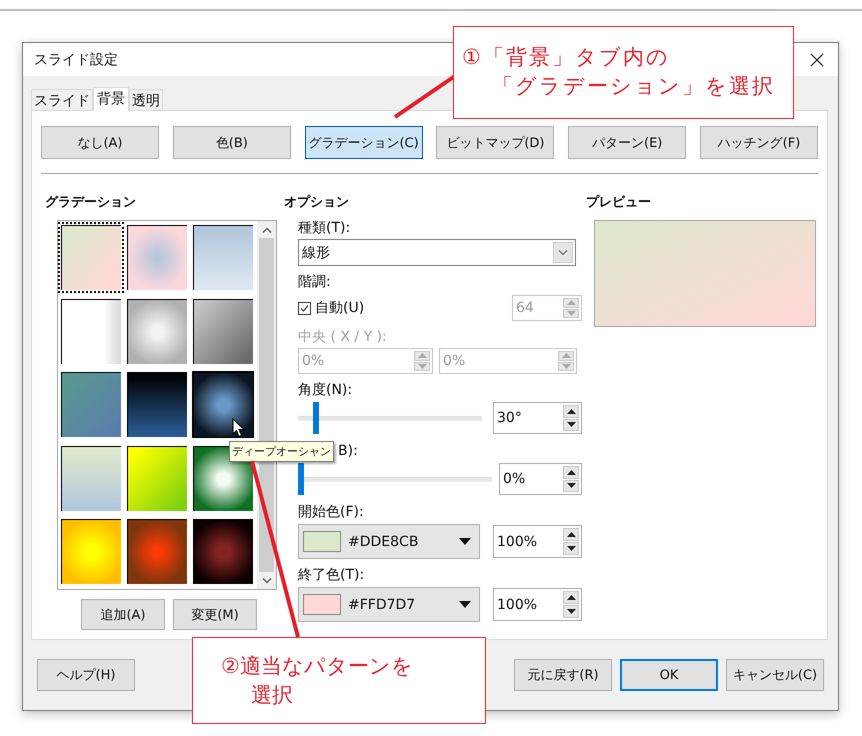  Describe the element at coordinates (563, 253) in the screenshot. I see `chevron-down-icon` at that location.